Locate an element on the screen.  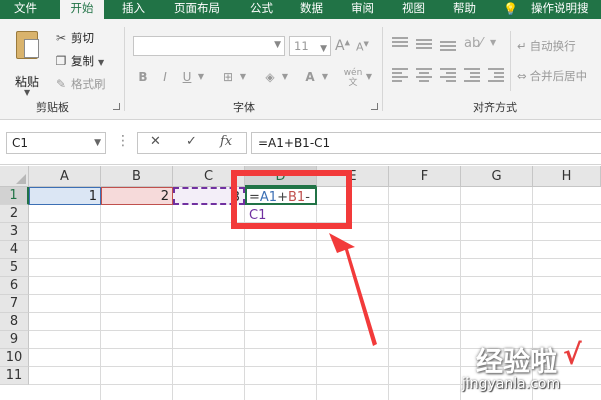
copy-button: ❐ 复制 ▼ is located at coordinates (79, 61).